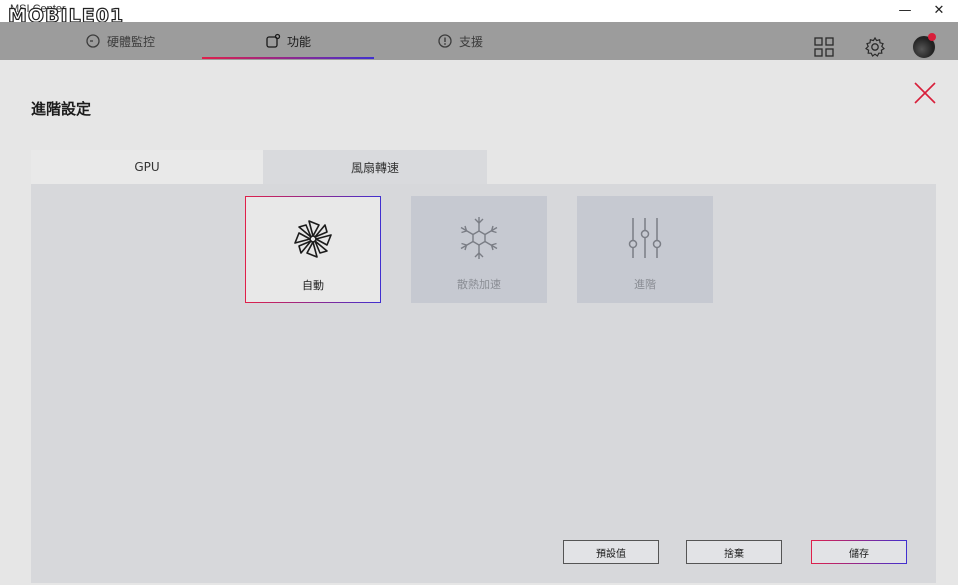 The width and height of the screenshot is (958, 585). Describe the element at coordinates (61, 109) in the screenshot. I see `page-title: 進階設定` at that location.